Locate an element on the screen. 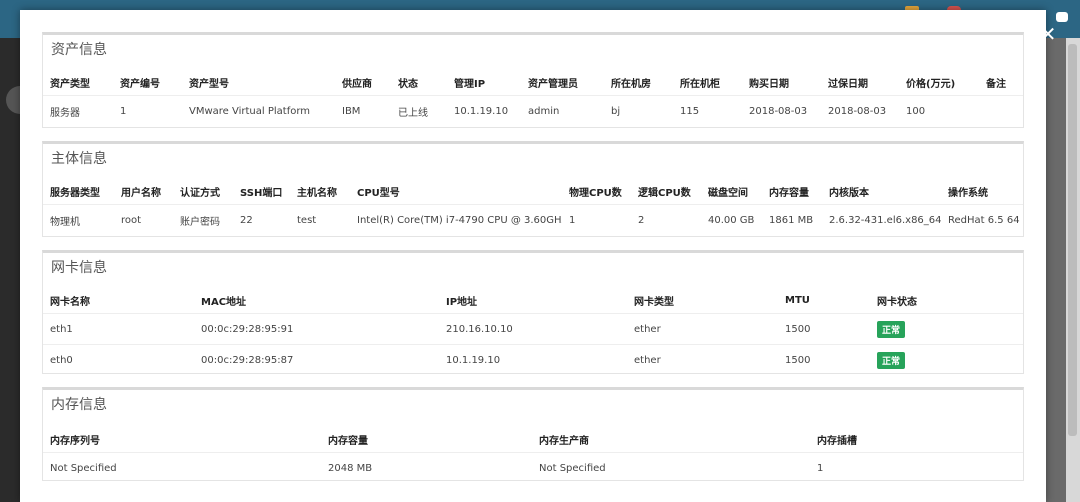 This screenshot has height=502, width=1080. table-cell: bj is located at coordinates (638, 110).